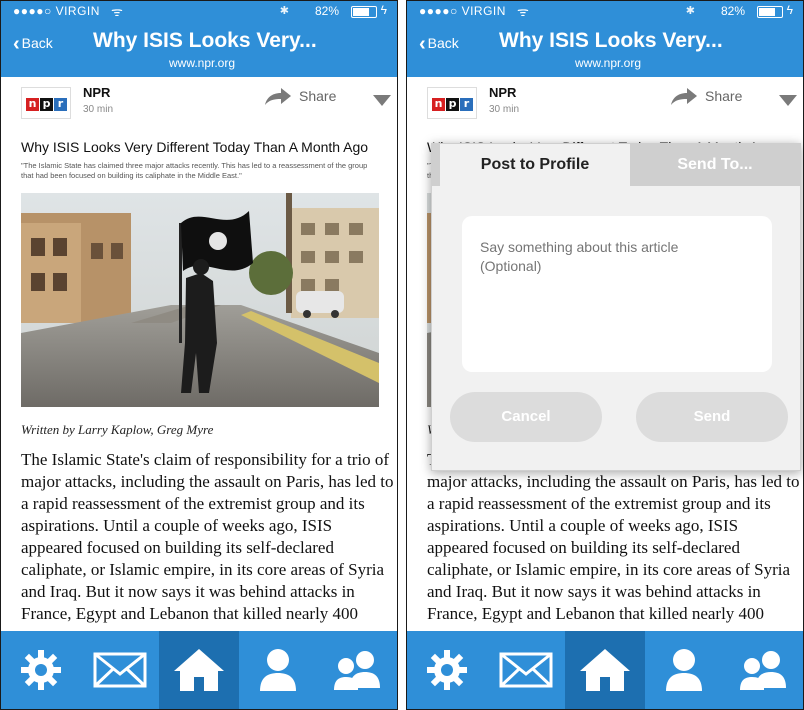 Image resolution: width=804 pixels, height=710 pixels. I want to click on cancel-button: Cancel, so click(526, 417).